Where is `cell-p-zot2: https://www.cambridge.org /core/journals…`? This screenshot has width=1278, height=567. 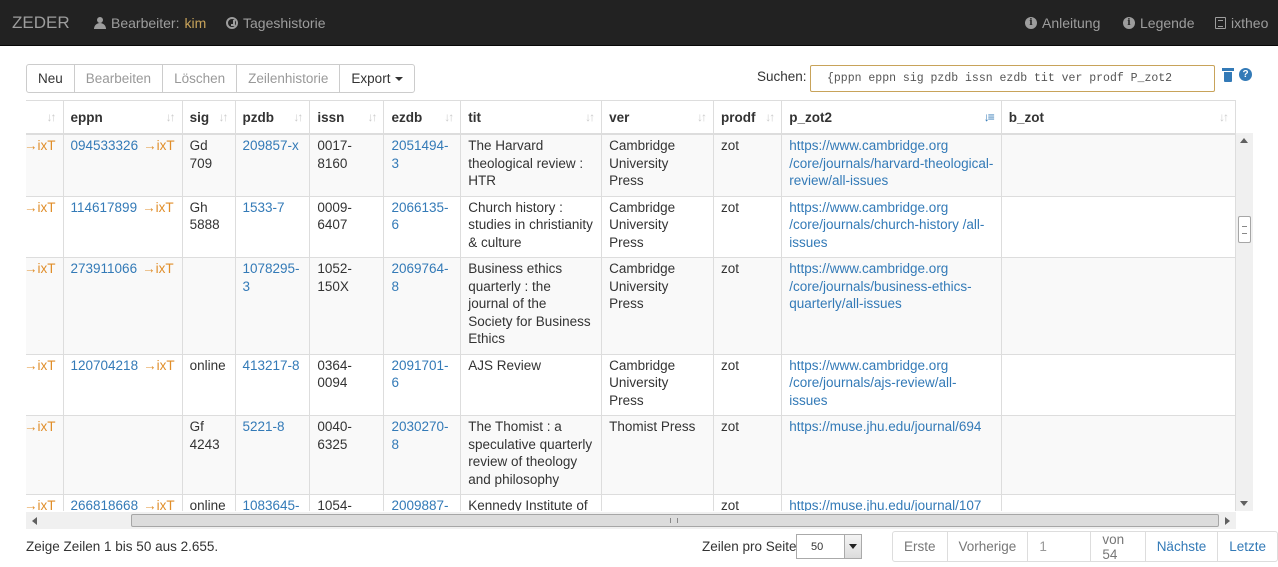 cell-p-zot2: https://www.cambridge.org /core/journals… is located at coordinates (891, 385).